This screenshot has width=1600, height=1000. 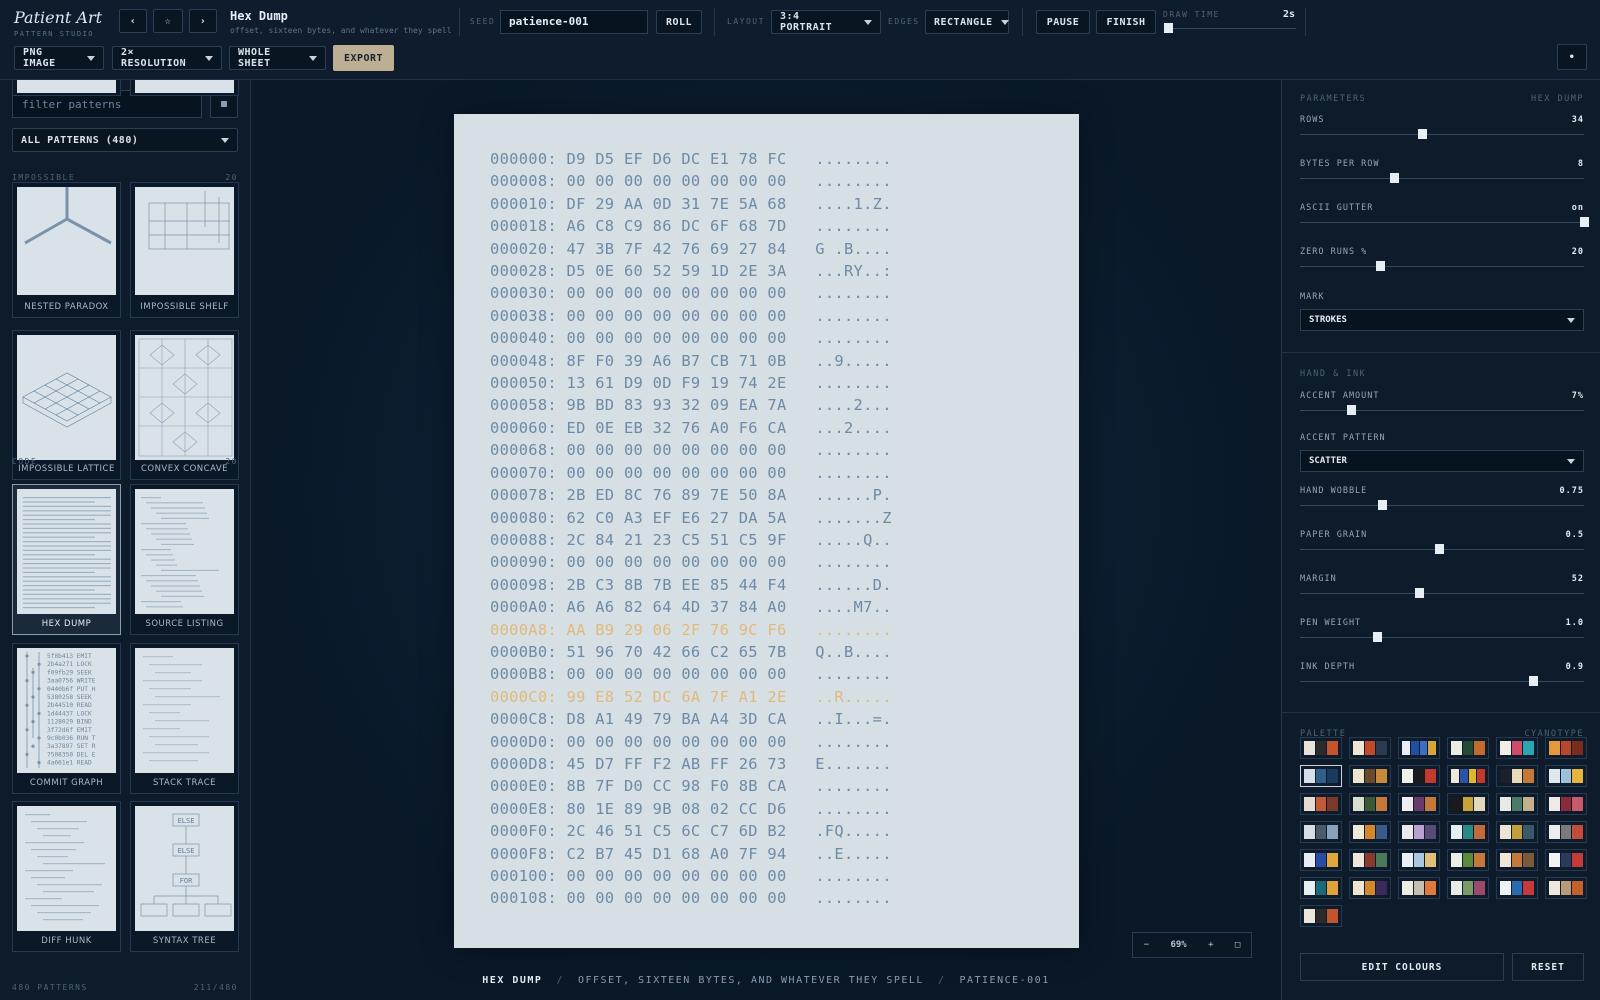 I want to click on edges-select: RECTANGLE, so click(x=967, y=22).